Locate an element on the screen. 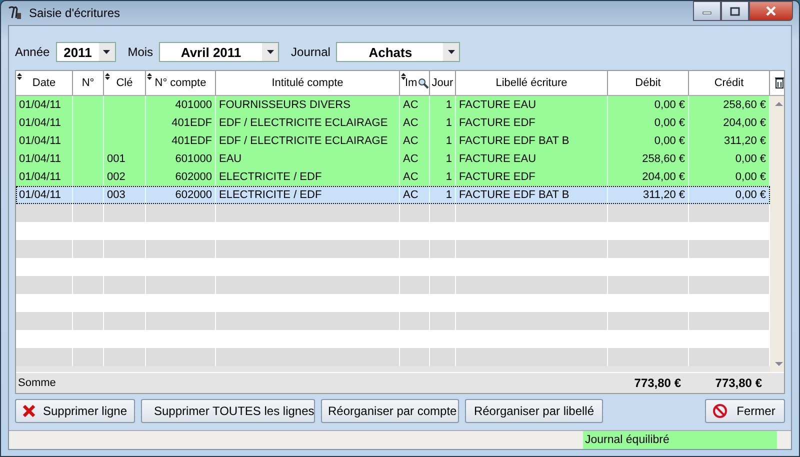 The width and height of the screenshot is (800, 457). vertical-scrollbar is located at coordinates (777, 234).